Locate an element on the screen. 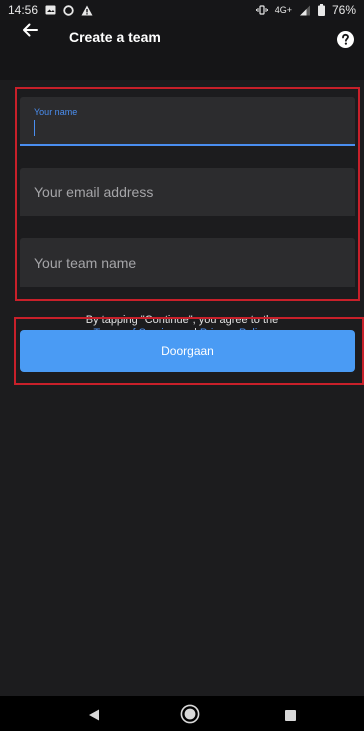 Image resolution: width=364 pixels, height=731 pixels. email-field is located at coordinates (187, 192).